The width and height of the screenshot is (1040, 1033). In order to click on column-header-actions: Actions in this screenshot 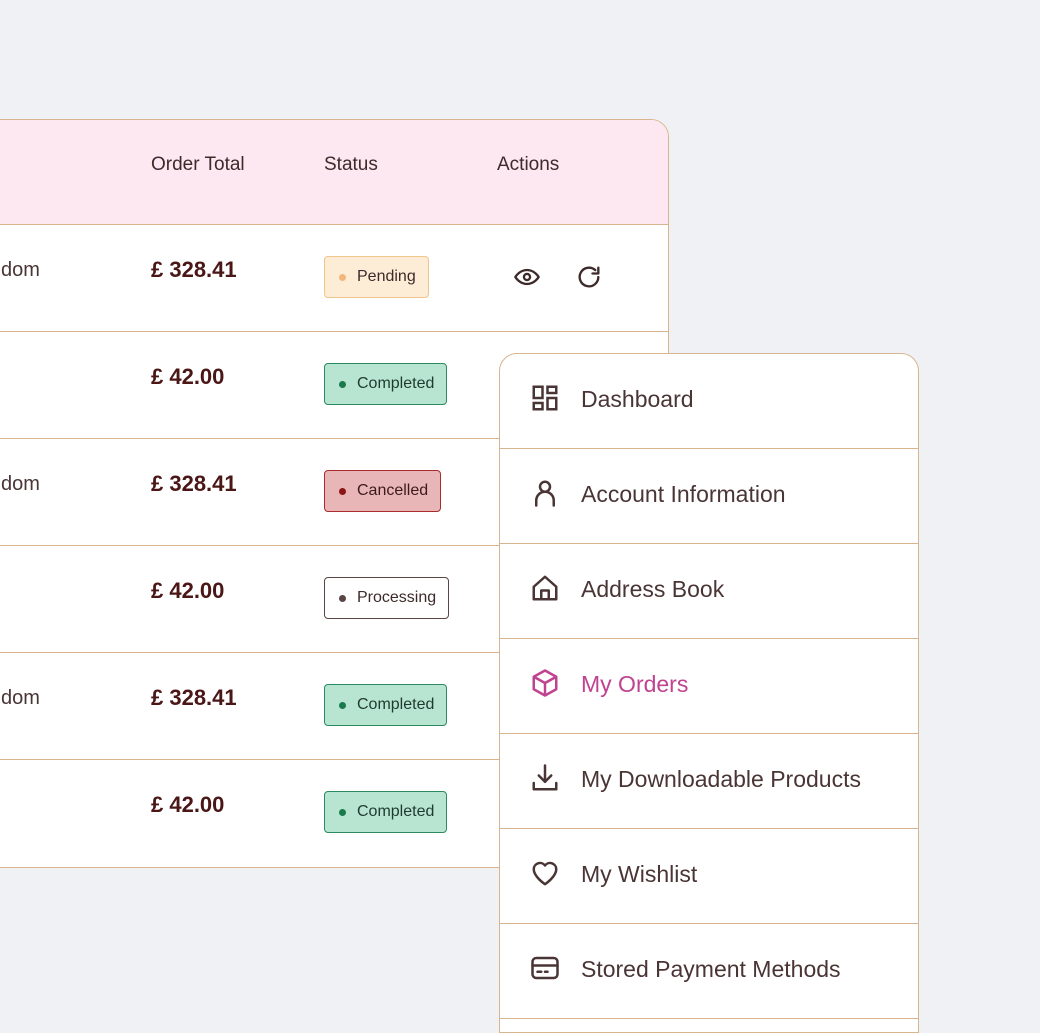, I will do `click(528, 164)`.